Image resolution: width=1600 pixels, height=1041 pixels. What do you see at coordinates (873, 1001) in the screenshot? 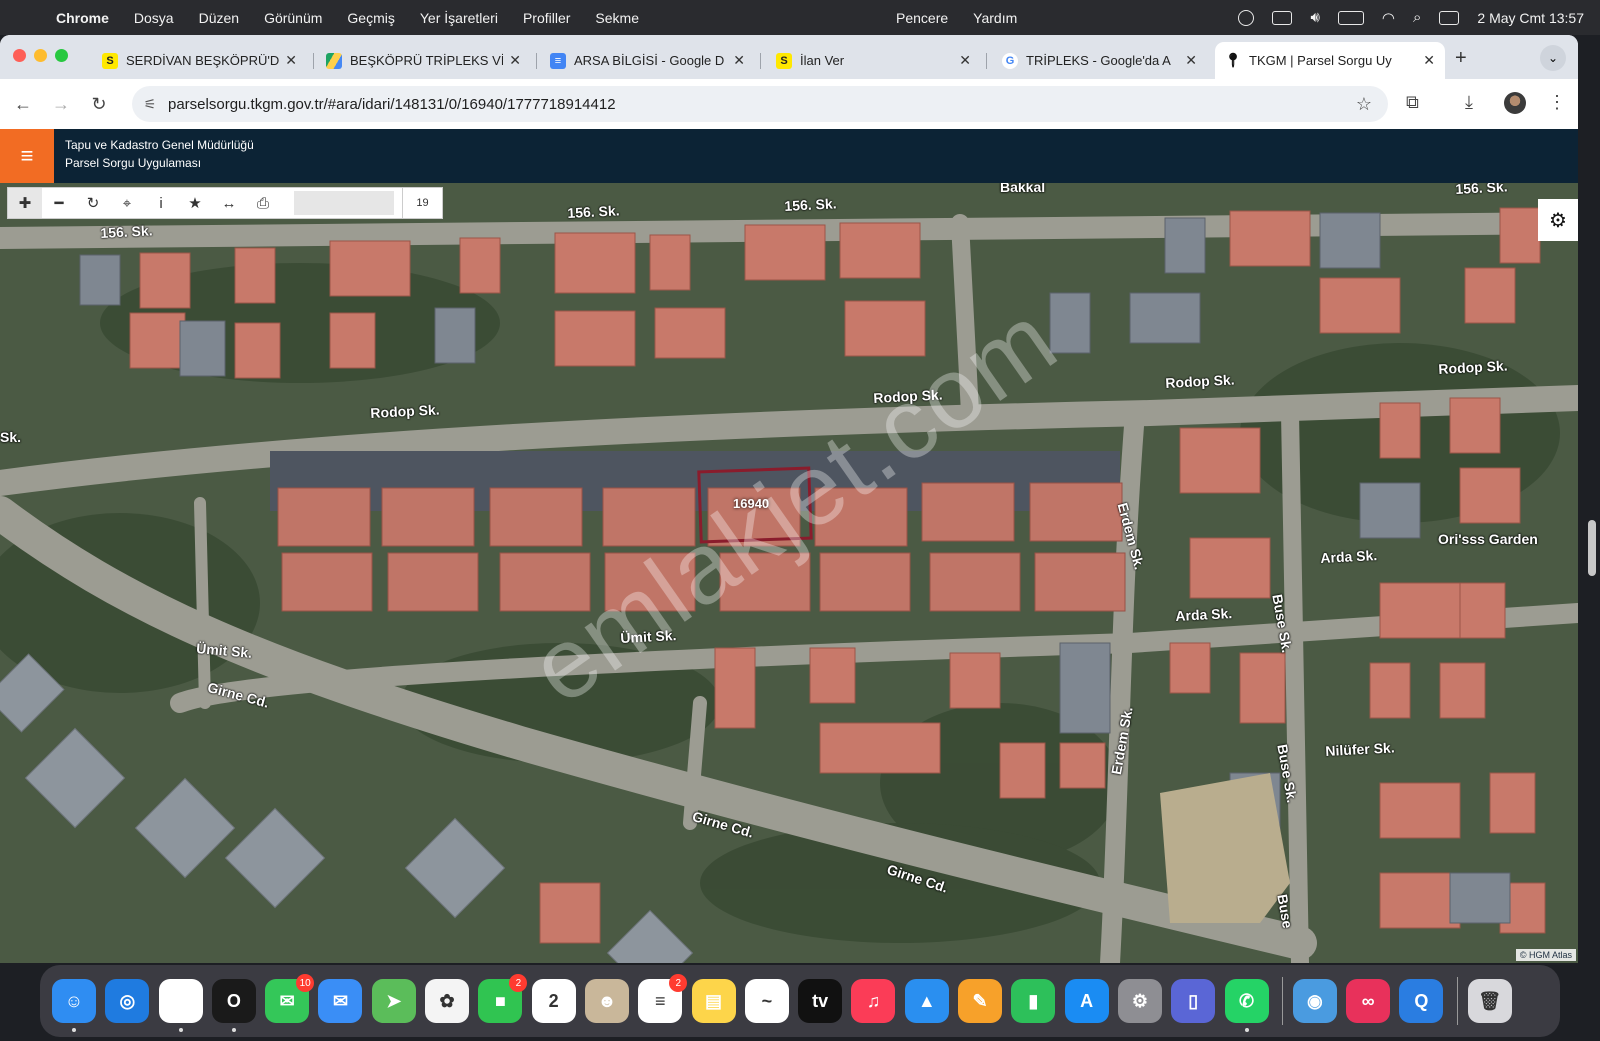
I see `music-icon: ♫` at bounding box center [873, 1001].